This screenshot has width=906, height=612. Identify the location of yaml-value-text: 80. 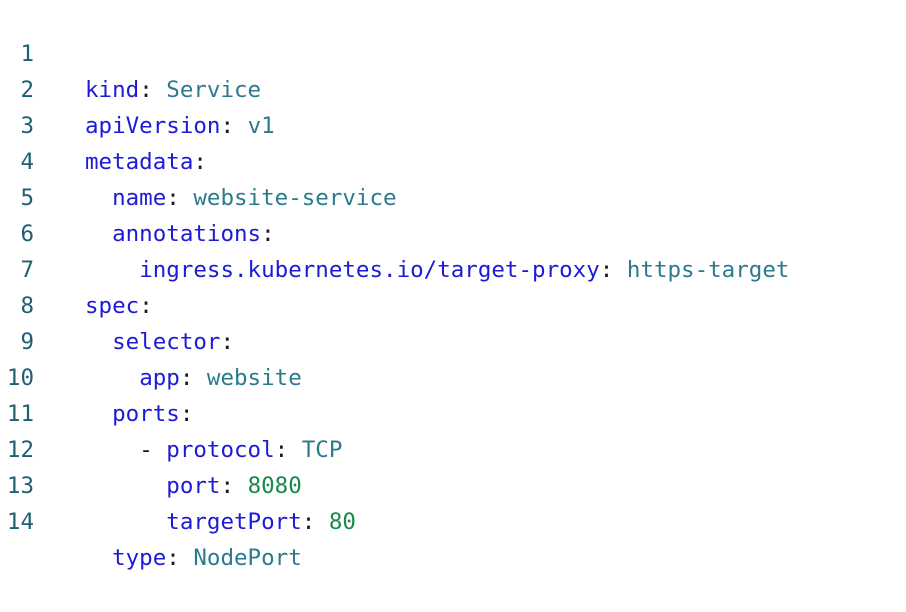
(342, 522).